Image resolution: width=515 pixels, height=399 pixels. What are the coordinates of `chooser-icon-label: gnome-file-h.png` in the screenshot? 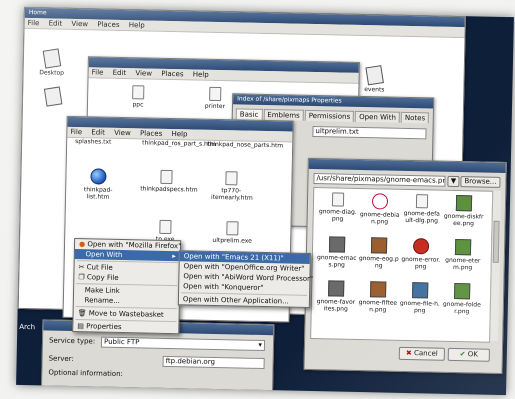 It's located at (419, 307).